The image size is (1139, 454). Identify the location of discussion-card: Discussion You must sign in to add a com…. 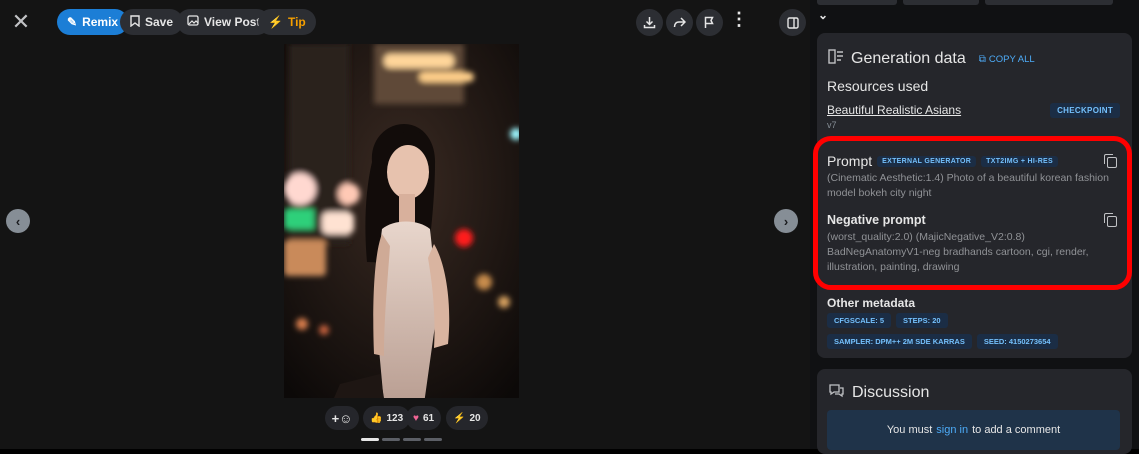
(974, 411).